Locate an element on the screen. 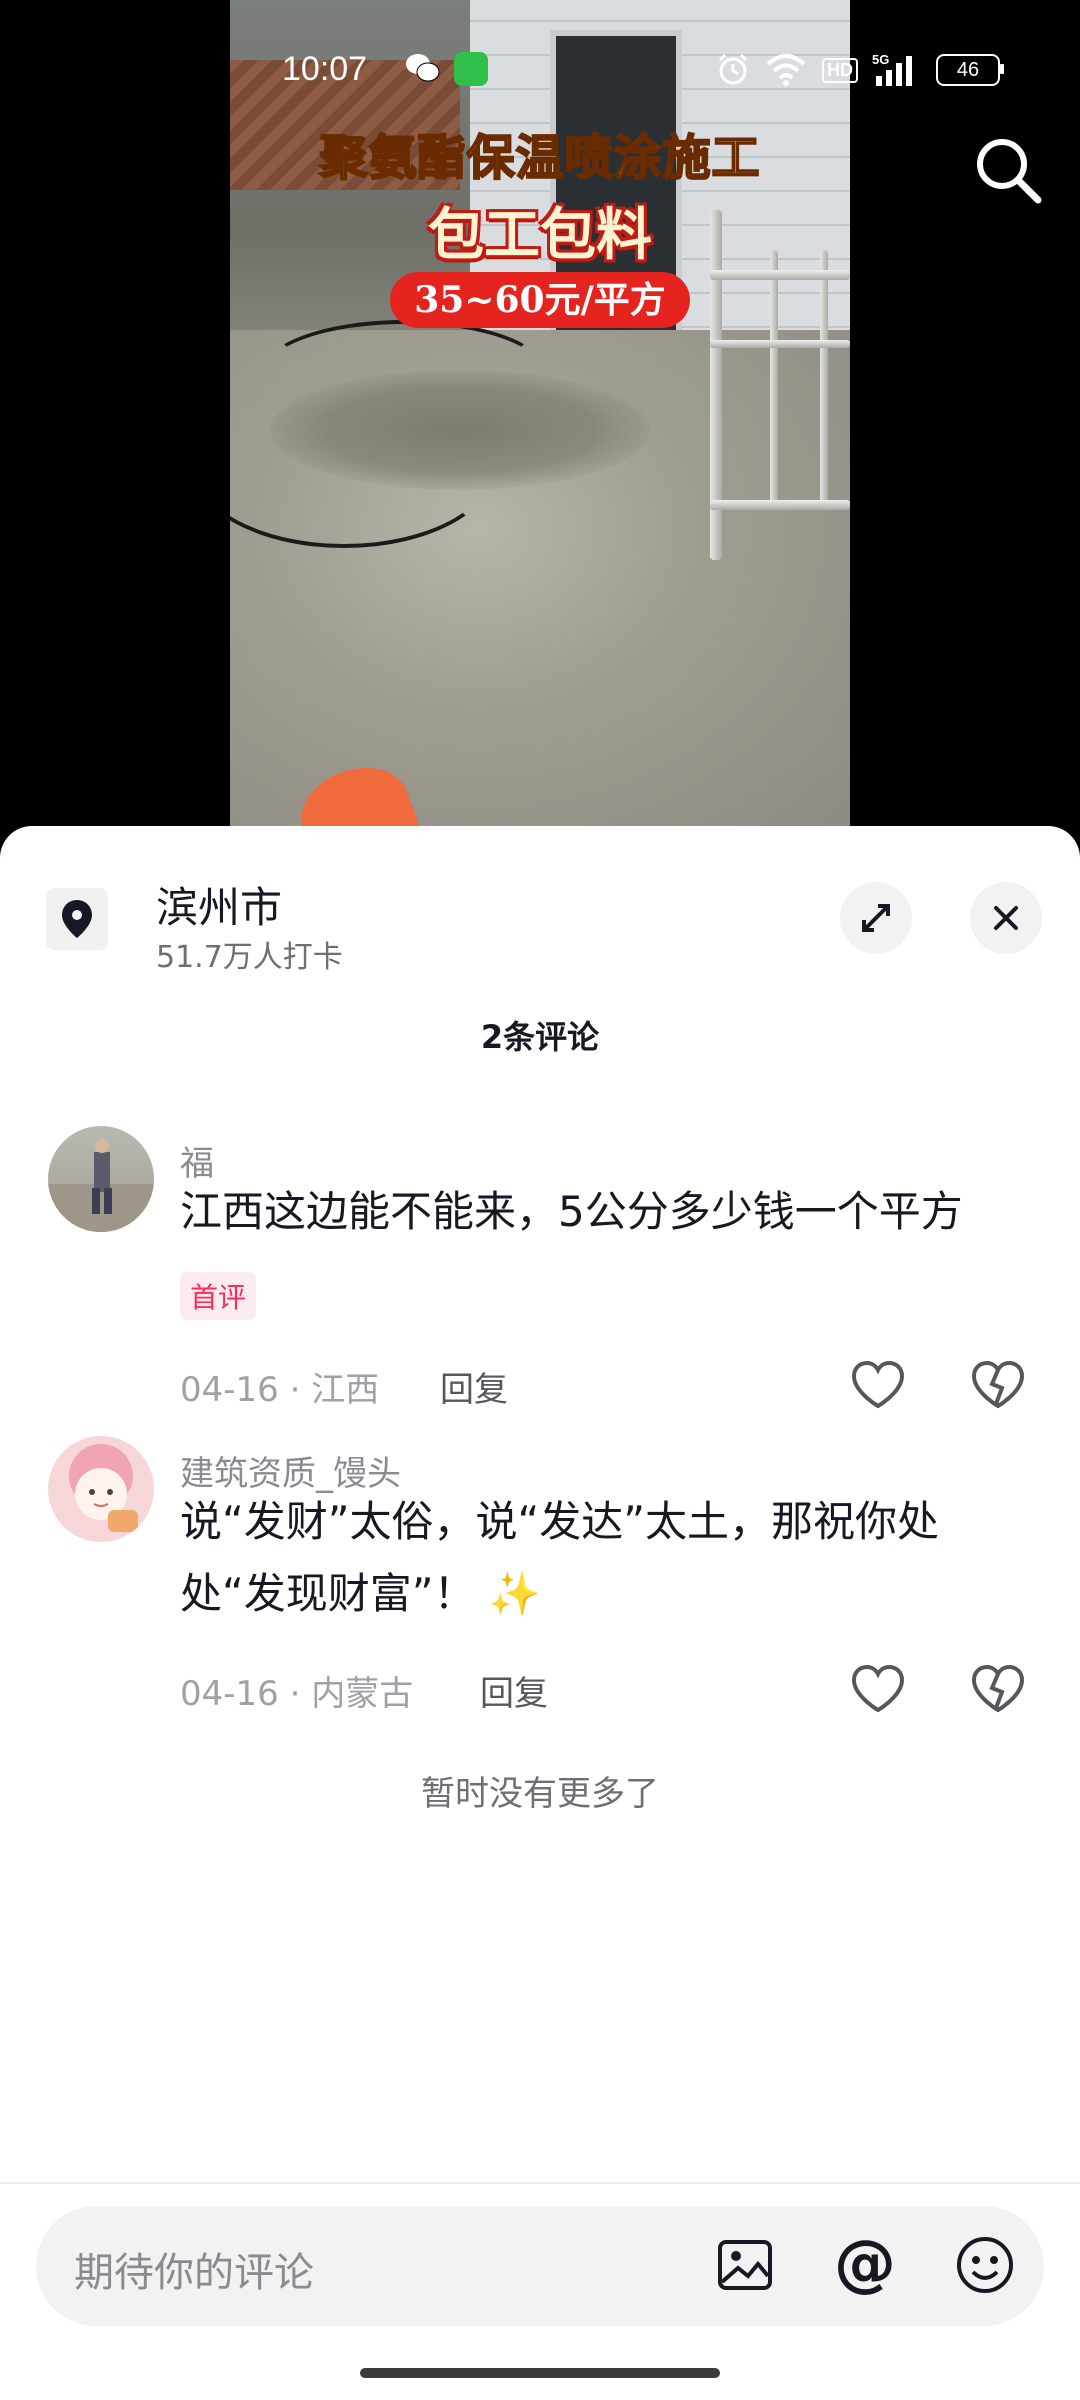 Image resolution: width=1080 pixels, height=2400 pixels. home-indicator is located at coordinates (540, 2373).